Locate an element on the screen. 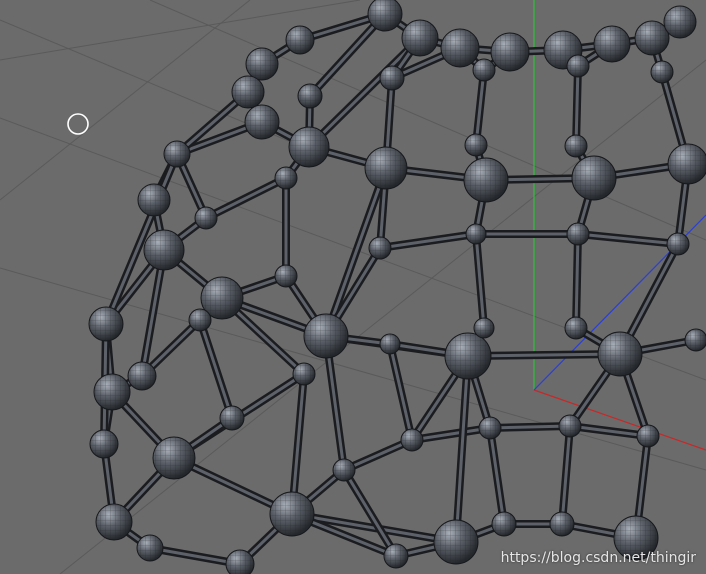 This screenshot has width=706, height=574. watermark-text: https://blog.csdn.net/thingir is located at coordinates (598, 558).